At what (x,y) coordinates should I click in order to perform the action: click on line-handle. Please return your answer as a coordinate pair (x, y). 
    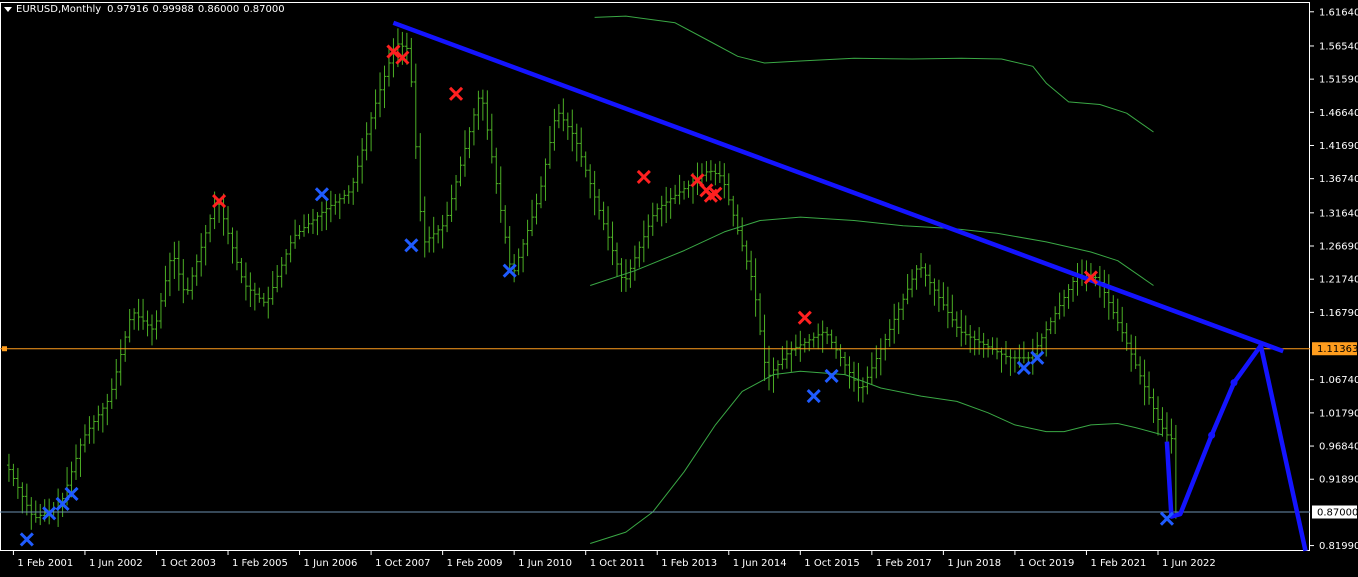
    Looking at the image, I should click on (4, 349).